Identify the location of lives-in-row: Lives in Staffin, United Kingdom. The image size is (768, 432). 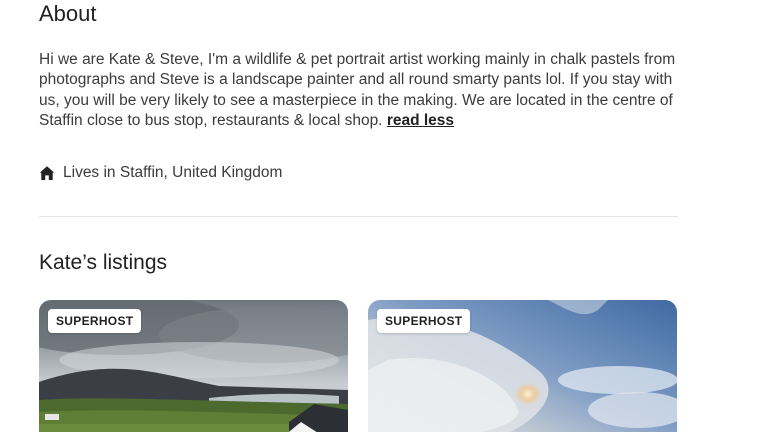
(160, 173).